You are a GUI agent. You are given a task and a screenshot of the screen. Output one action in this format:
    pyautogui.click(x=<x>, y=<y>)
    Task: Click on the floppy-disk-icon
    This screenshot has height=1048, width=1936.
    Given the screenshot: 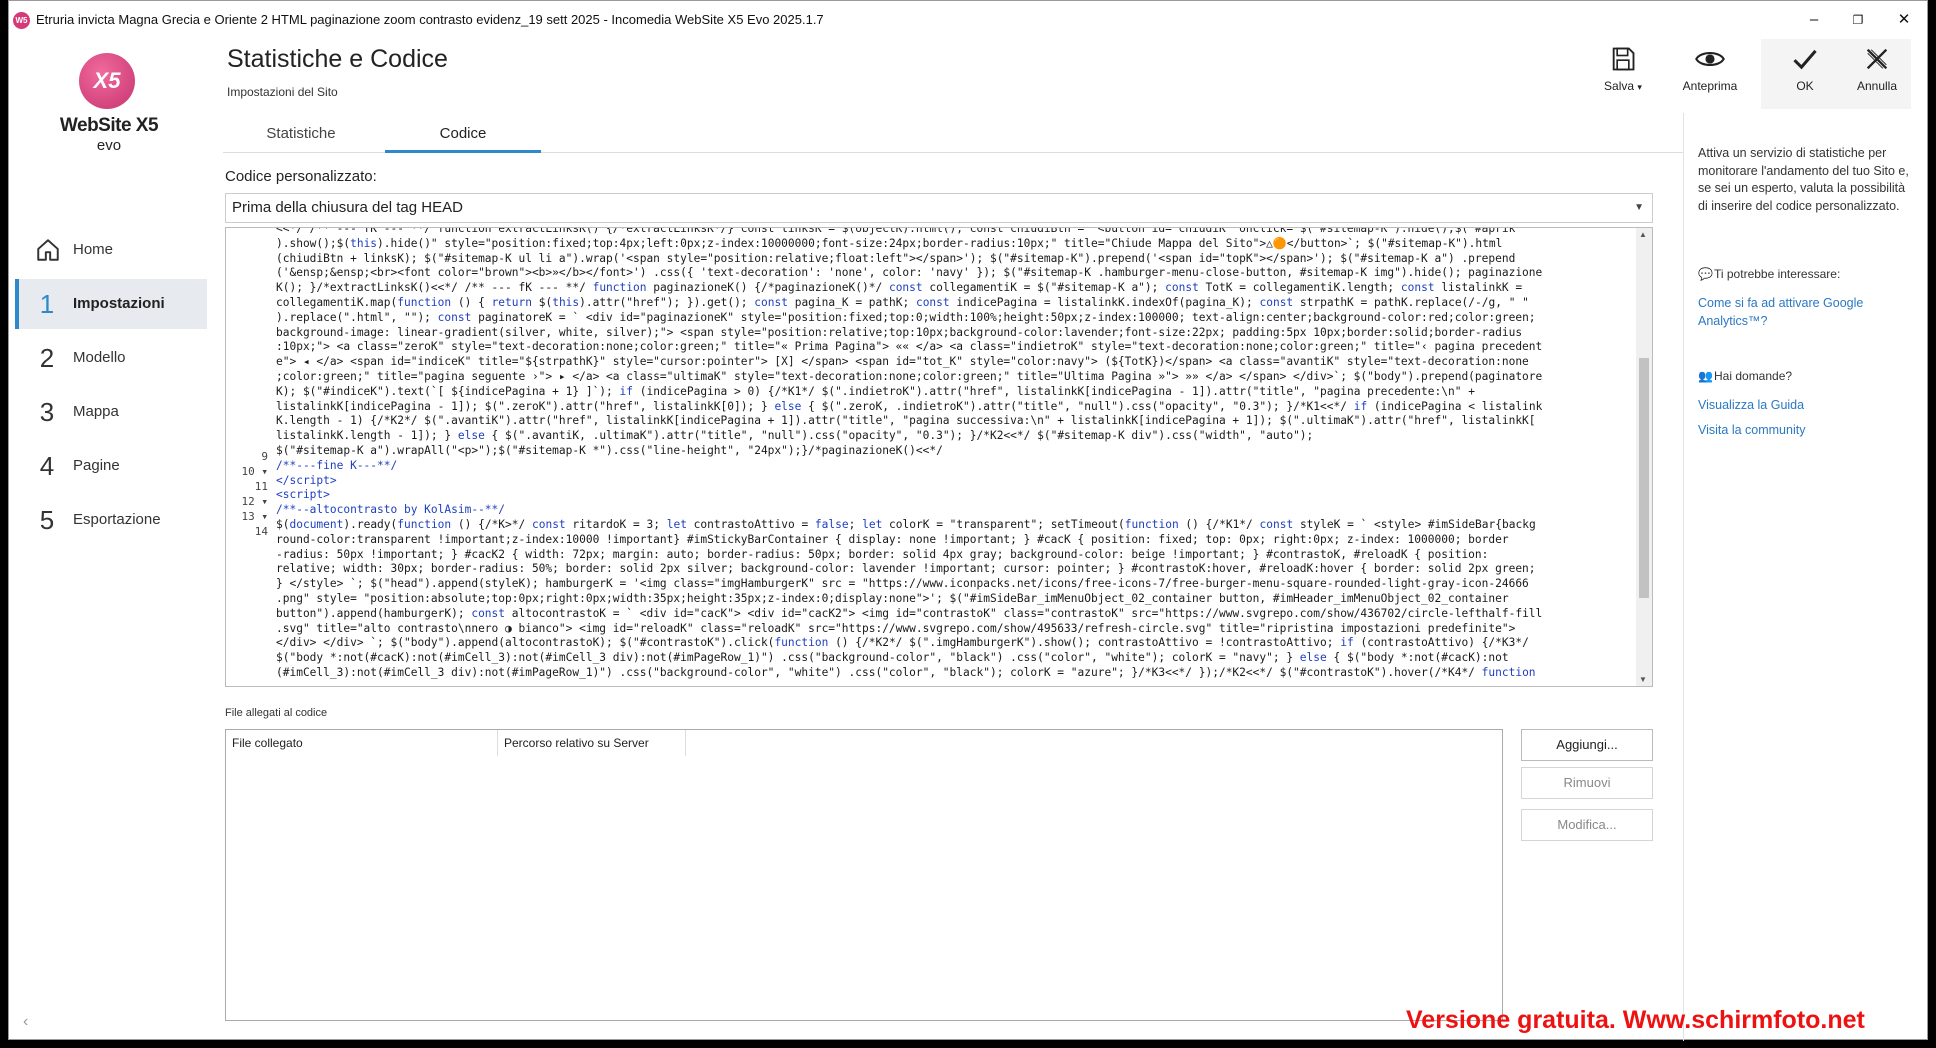 What is the action you would take?
    pyautogui.click(x=1623, y=59)
    